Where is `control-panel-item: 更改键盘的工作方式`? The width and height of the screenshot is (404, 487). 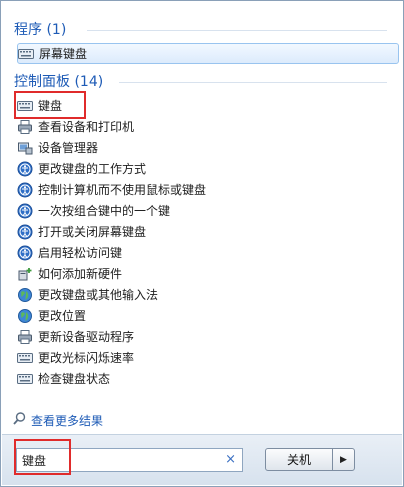 control-panel-item: 更改键盘的工作方式 is located at coordinates (201, 168).